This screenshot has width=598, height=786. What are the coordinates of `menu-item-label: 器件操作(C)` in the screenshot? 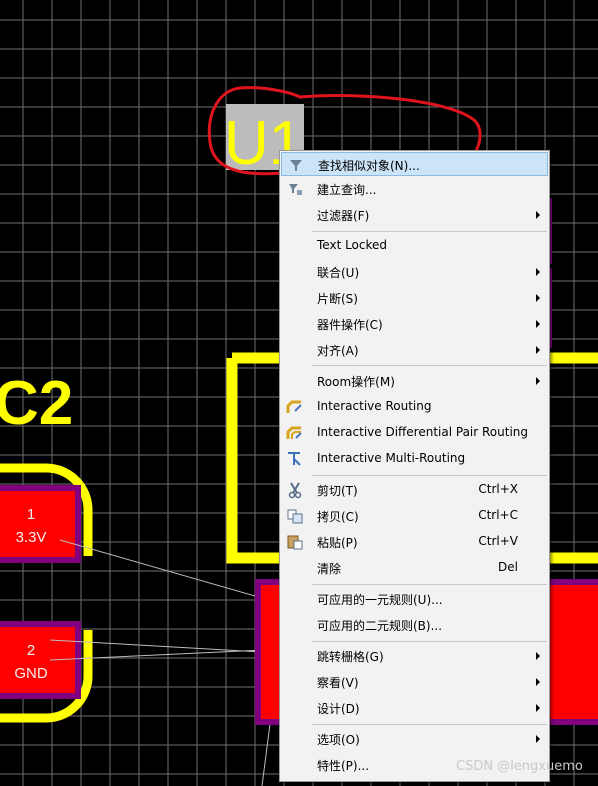 It's located at (350, 325).